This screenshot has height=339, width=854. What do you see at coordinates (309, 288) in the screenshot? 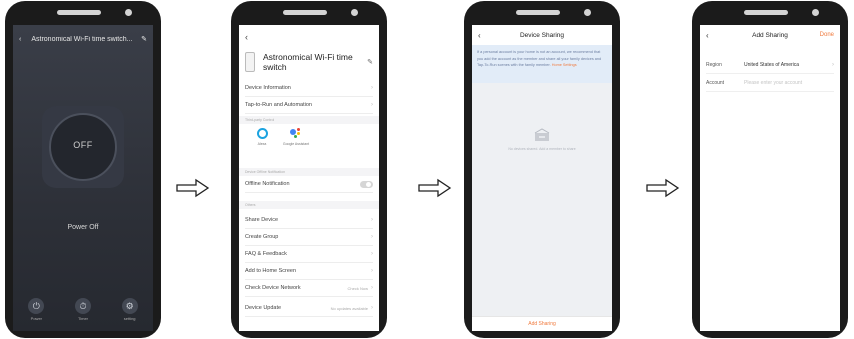
I see `row-check-device-network: Check Device Network Check Now ›` at bounding box center [309, 288].